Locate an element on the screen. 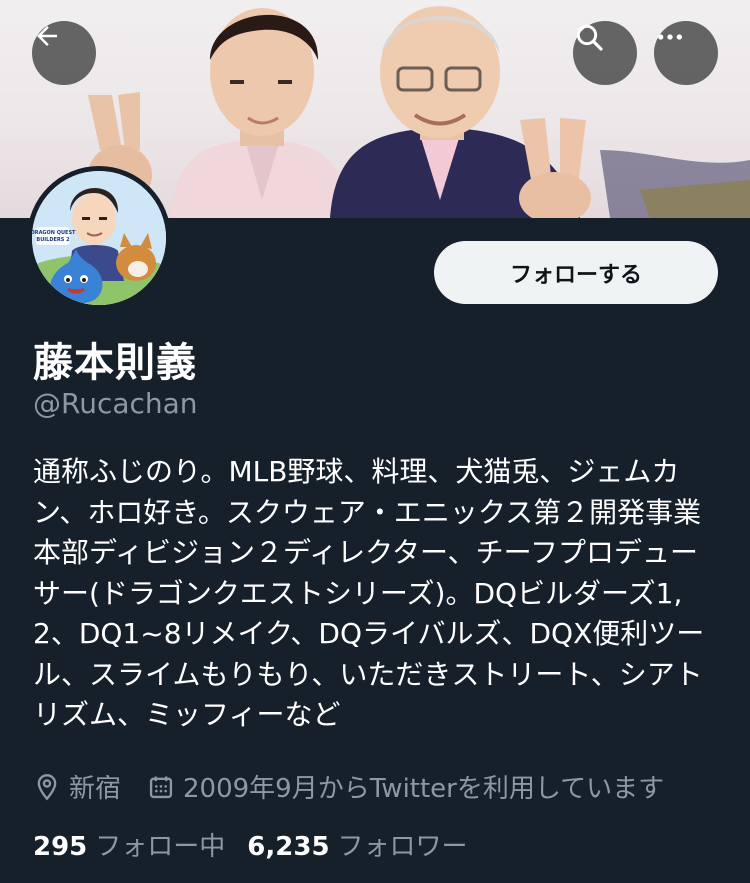  following-link: 295 フォロー中 is located at coordinates (129, 844).